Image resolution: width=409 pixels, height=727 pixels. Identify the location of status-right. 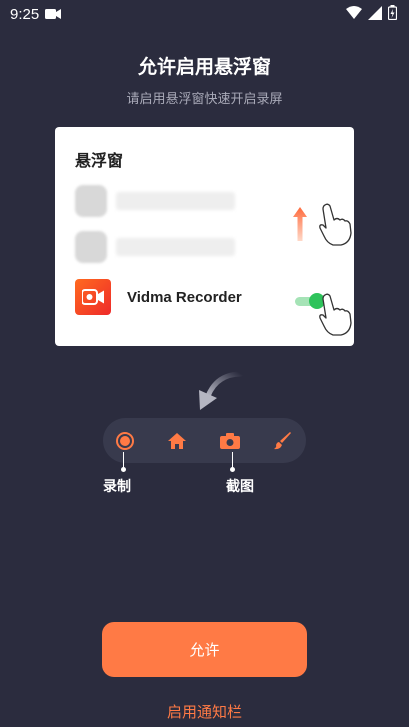
(372, 14).